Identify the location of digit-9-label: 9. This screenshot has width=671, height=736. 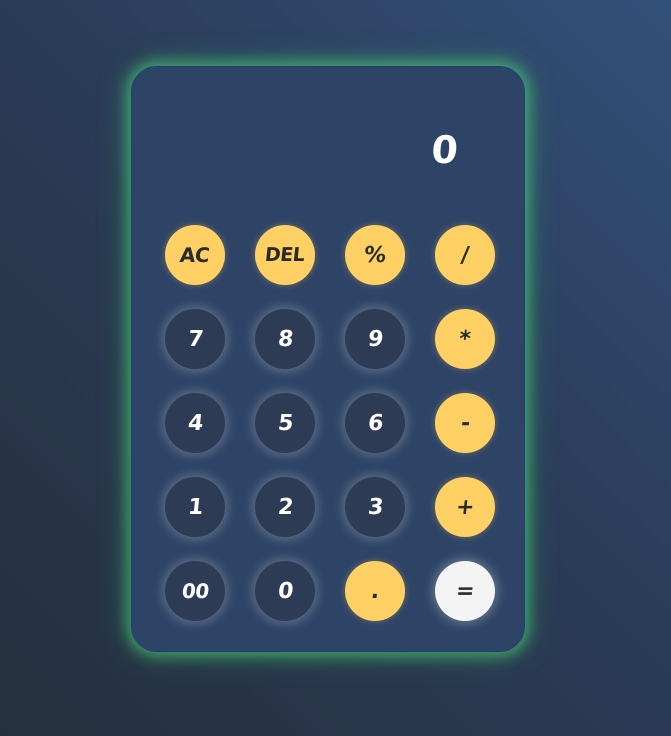
(375, 339).